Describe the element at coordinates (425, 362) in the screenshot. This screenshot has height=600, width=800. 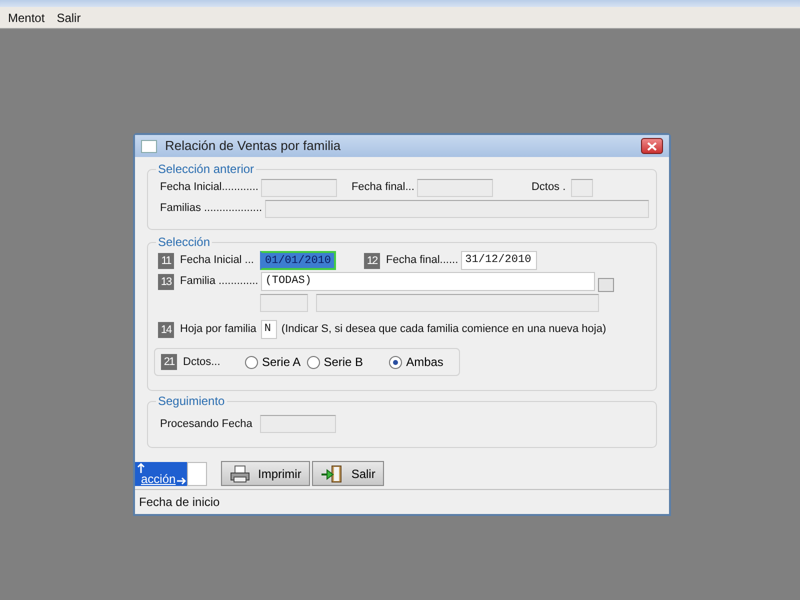
I see `radio-label: Ambas` at that location.